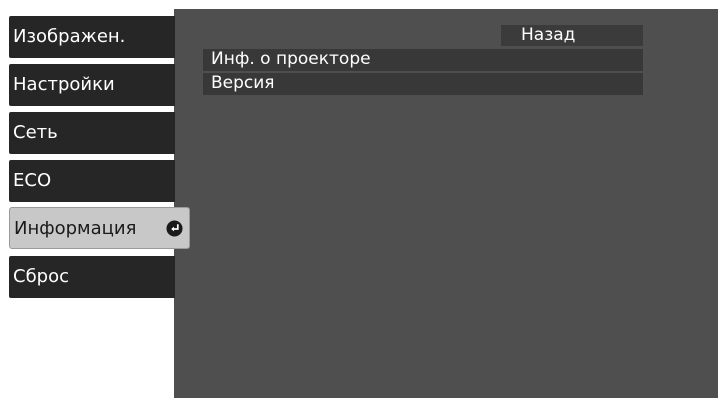 Image resolution: width=718 pixels, height=398 pixels. Describe the element at coordinates (92, 277) in the screenshot. I see `sidebar-item-reset: Сброс` at that location.